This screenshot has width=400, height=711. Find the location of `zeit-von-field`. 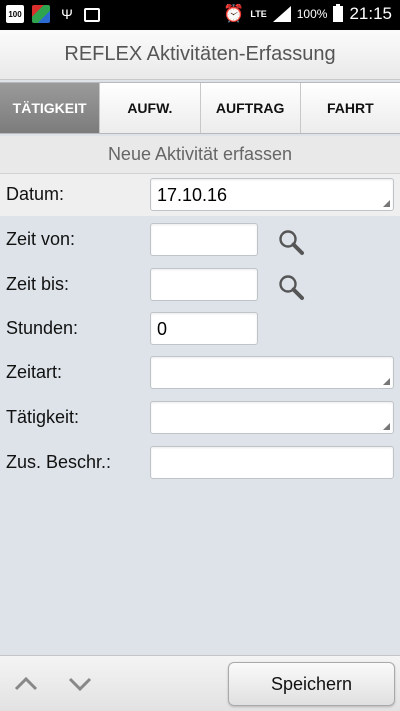

zeit-von-field is located at coordinates (204, 239).